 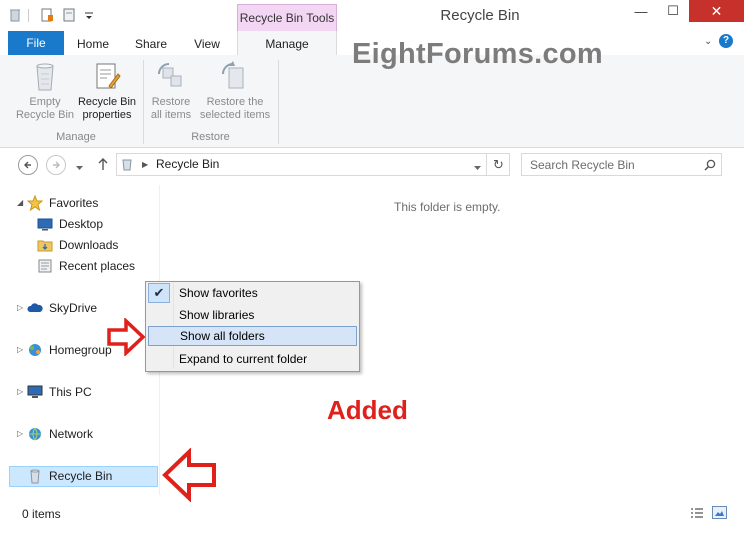 I want to click on menu-item-show-all-folders: Show all folders, so click(x=252, y=336).